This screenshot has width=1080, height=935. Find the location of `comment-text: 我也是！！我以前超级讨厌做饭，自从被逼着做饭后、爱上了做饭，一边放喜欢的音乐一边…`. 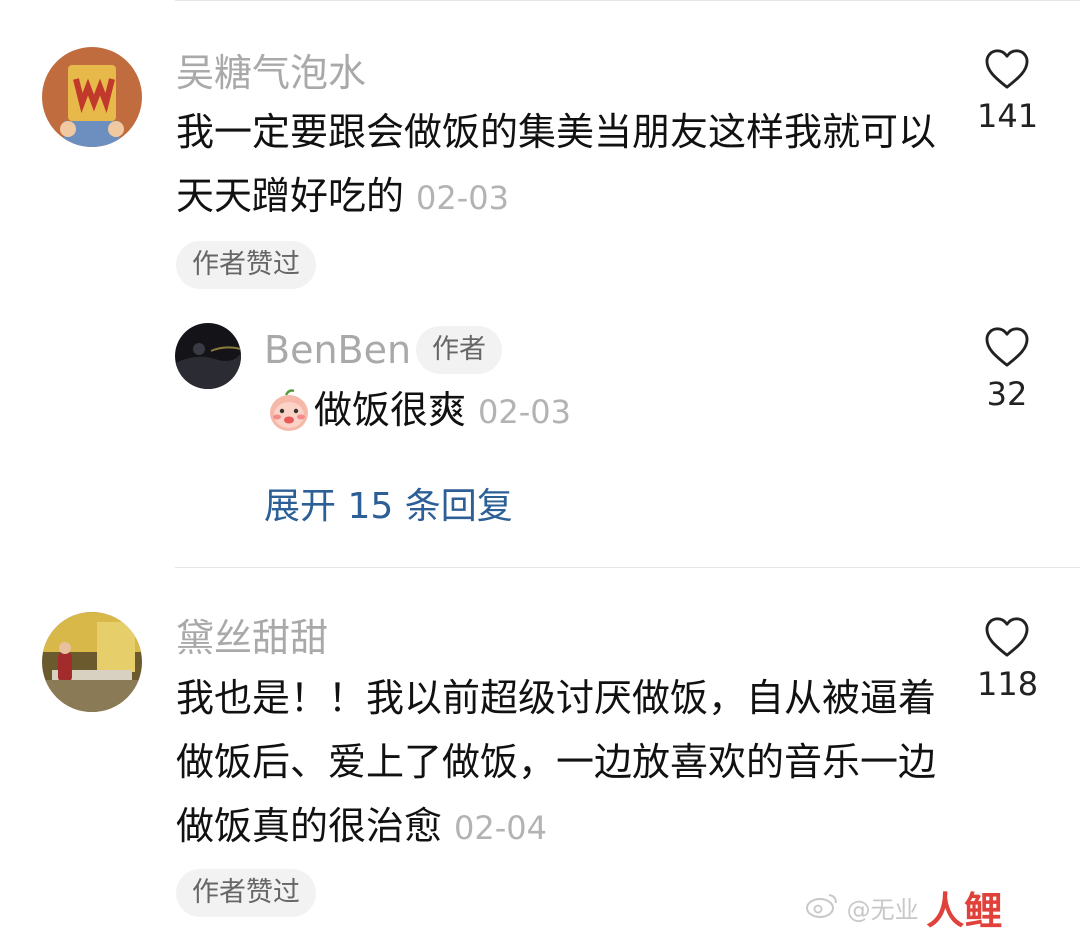

comment-text: 我也是！！我以前超级讨厌做饭，自从被逼着做饭后、爱上了做饭，一边放喜欢的音乐一边… is located at coordinates (556, 762).